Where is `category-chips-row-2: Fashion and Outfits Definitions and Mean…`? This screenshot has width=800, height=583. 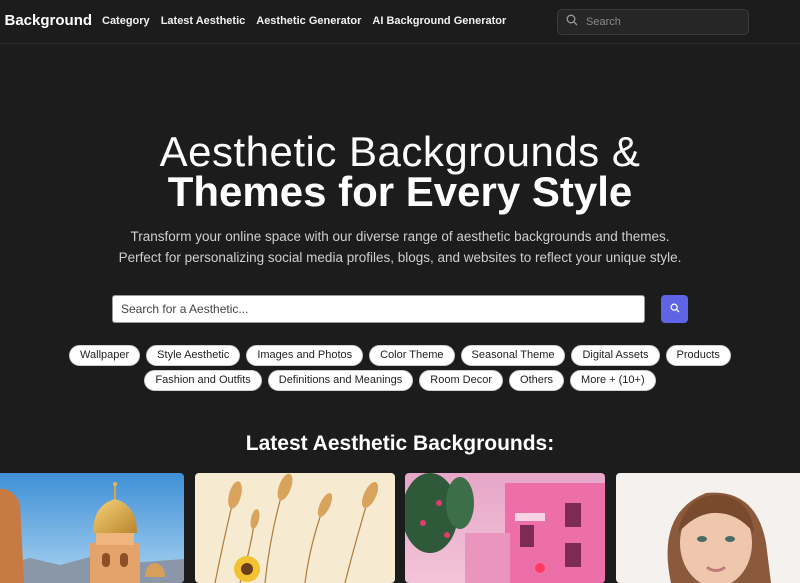
category-chips-row-2: Fashion and Outfits Definitions and Mean… is located at coordinates (400, 380).